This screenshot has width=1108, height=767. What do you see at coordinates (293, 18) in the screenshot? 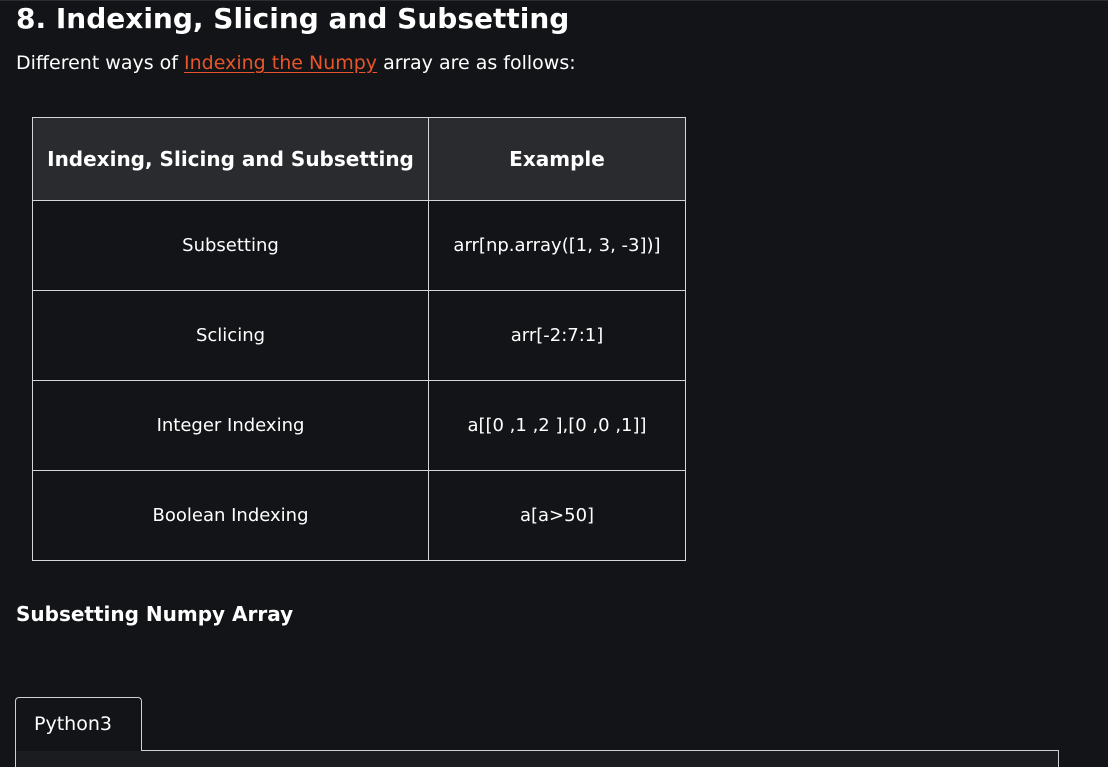
I see `section-title: 8. Indexing, Slicing and Subsetting` at bounding box center [293, 18].